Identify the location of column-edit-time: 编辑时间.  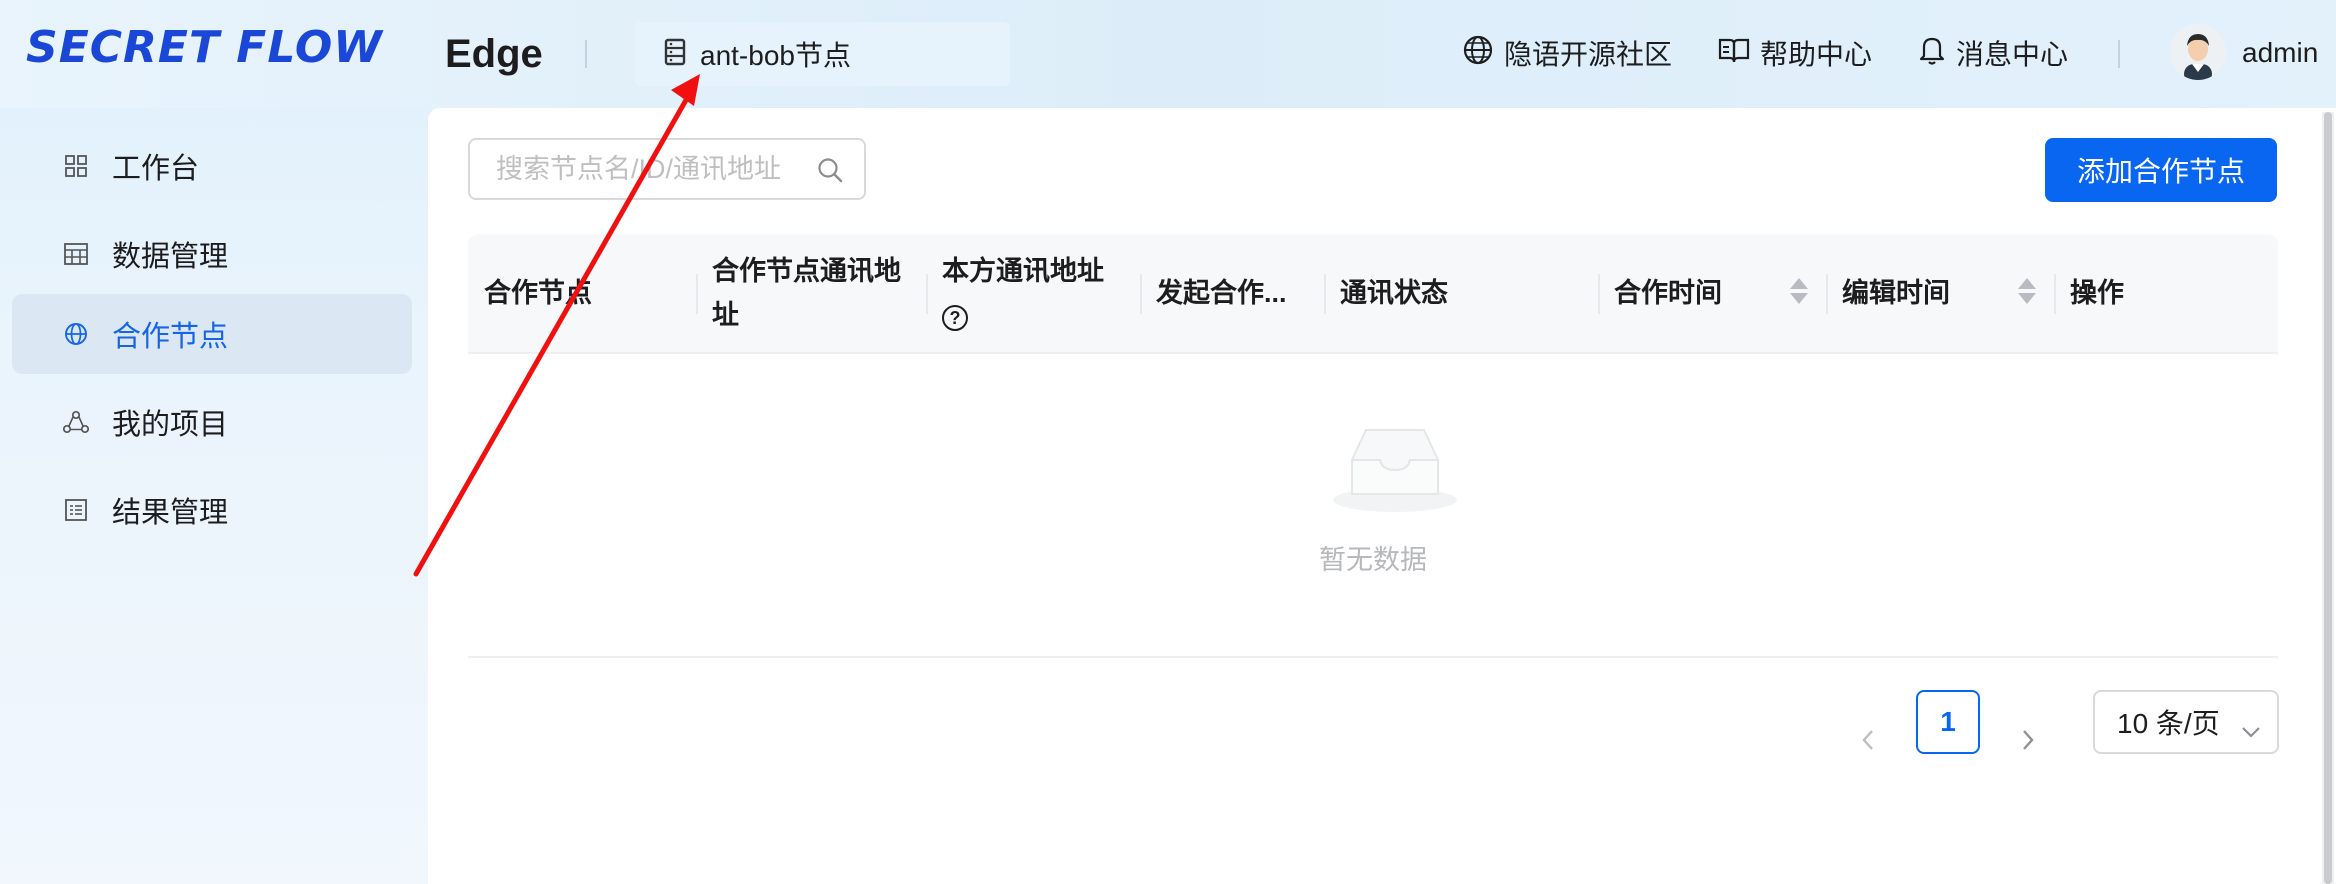
(1940, 293).